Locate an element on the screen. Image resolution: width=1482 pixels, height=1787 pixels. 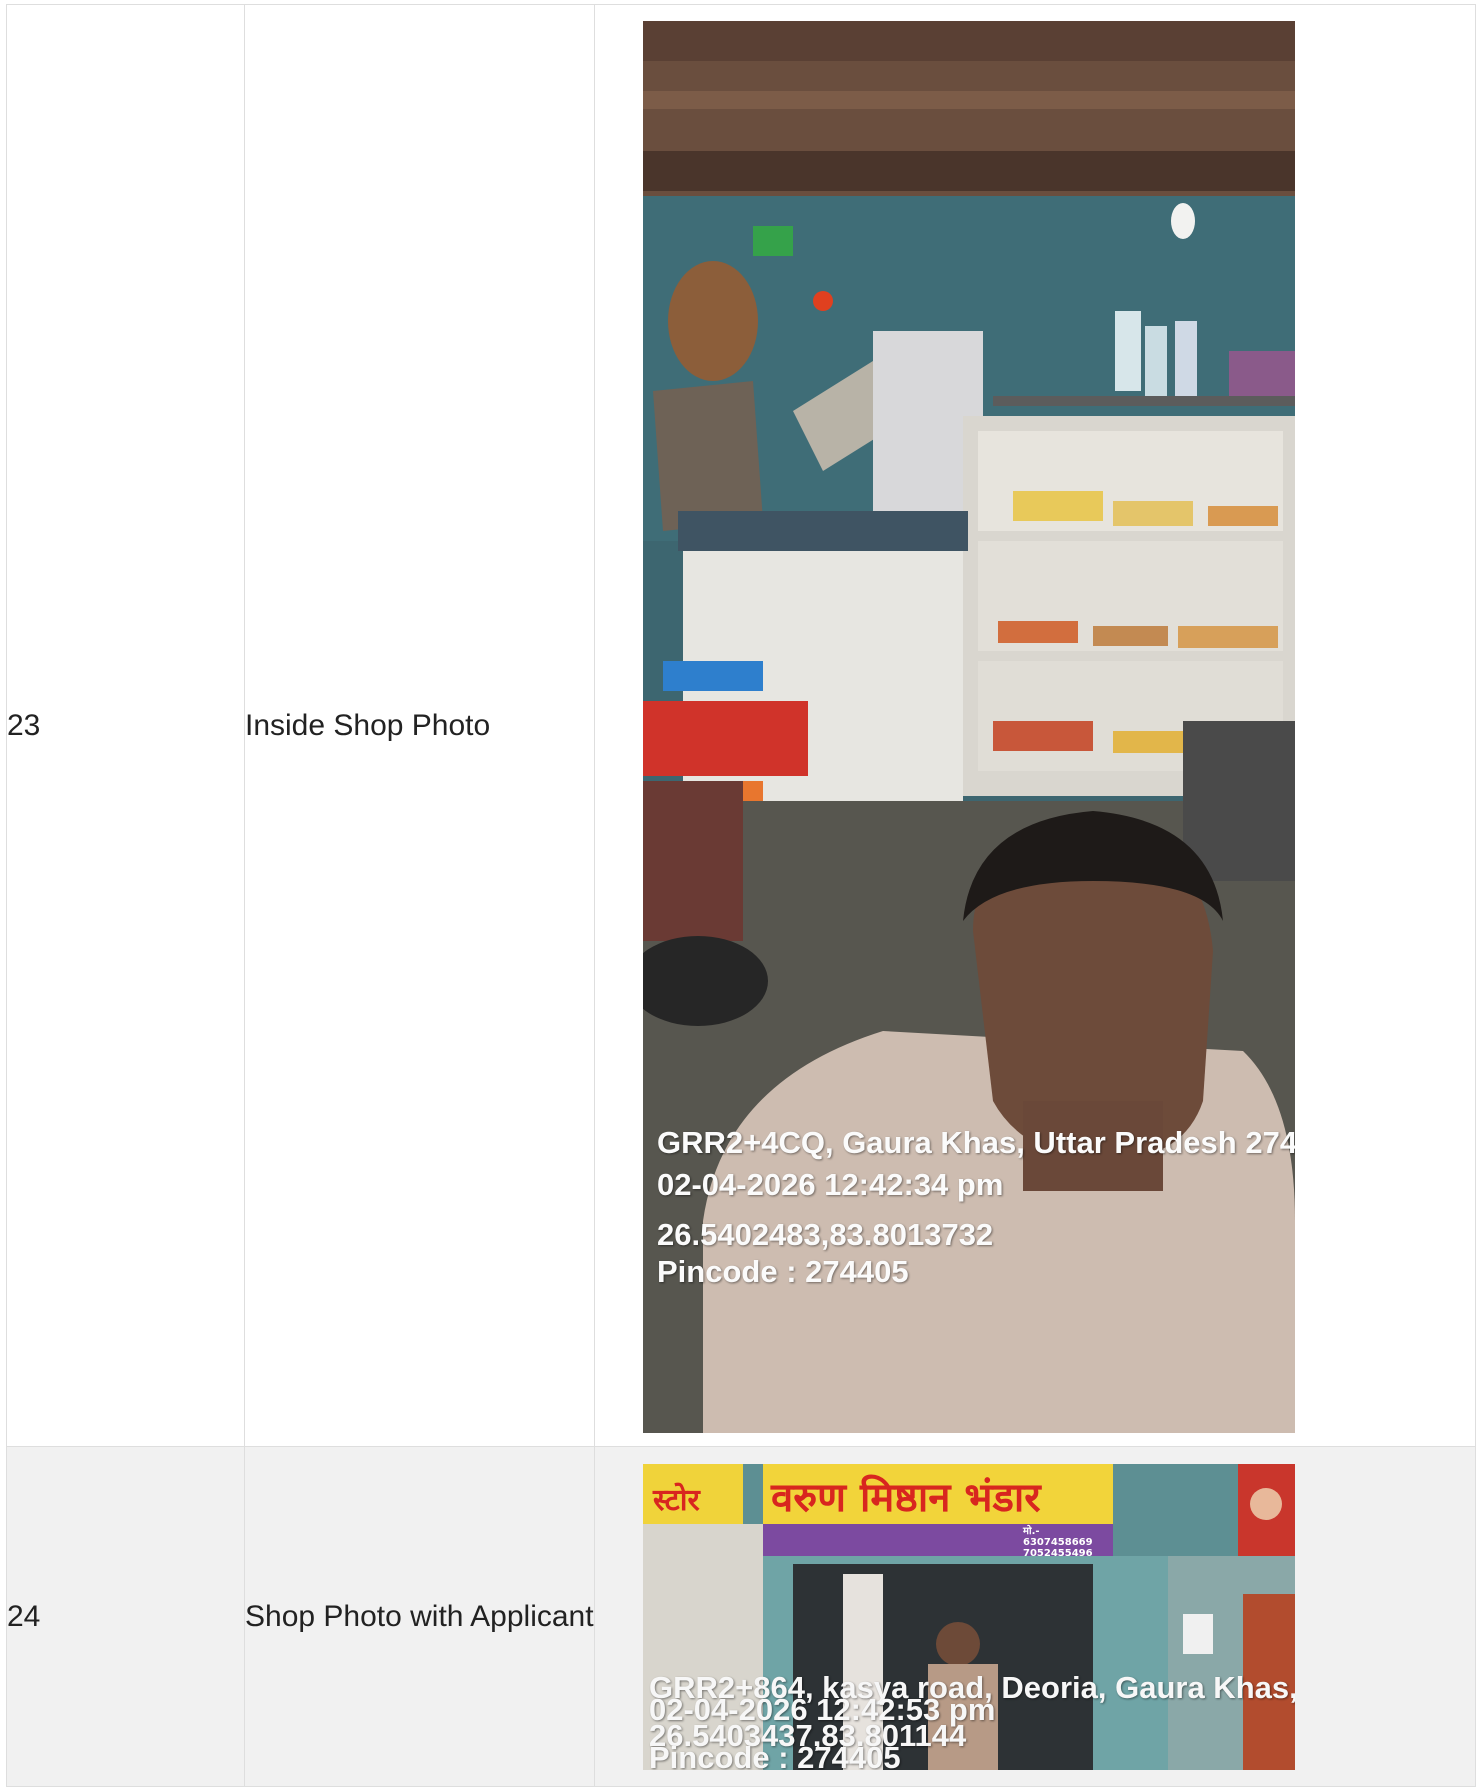
shop-sign-phone: मो.- 6307458669 7052455496 is located at coordinates (1058, 1542).